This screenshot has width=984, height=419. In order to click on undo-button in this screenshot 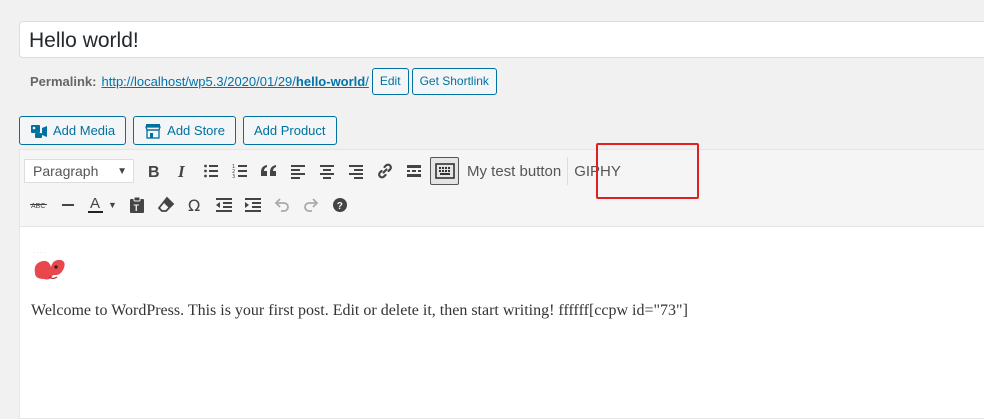, I will do `click(281, 205)`.